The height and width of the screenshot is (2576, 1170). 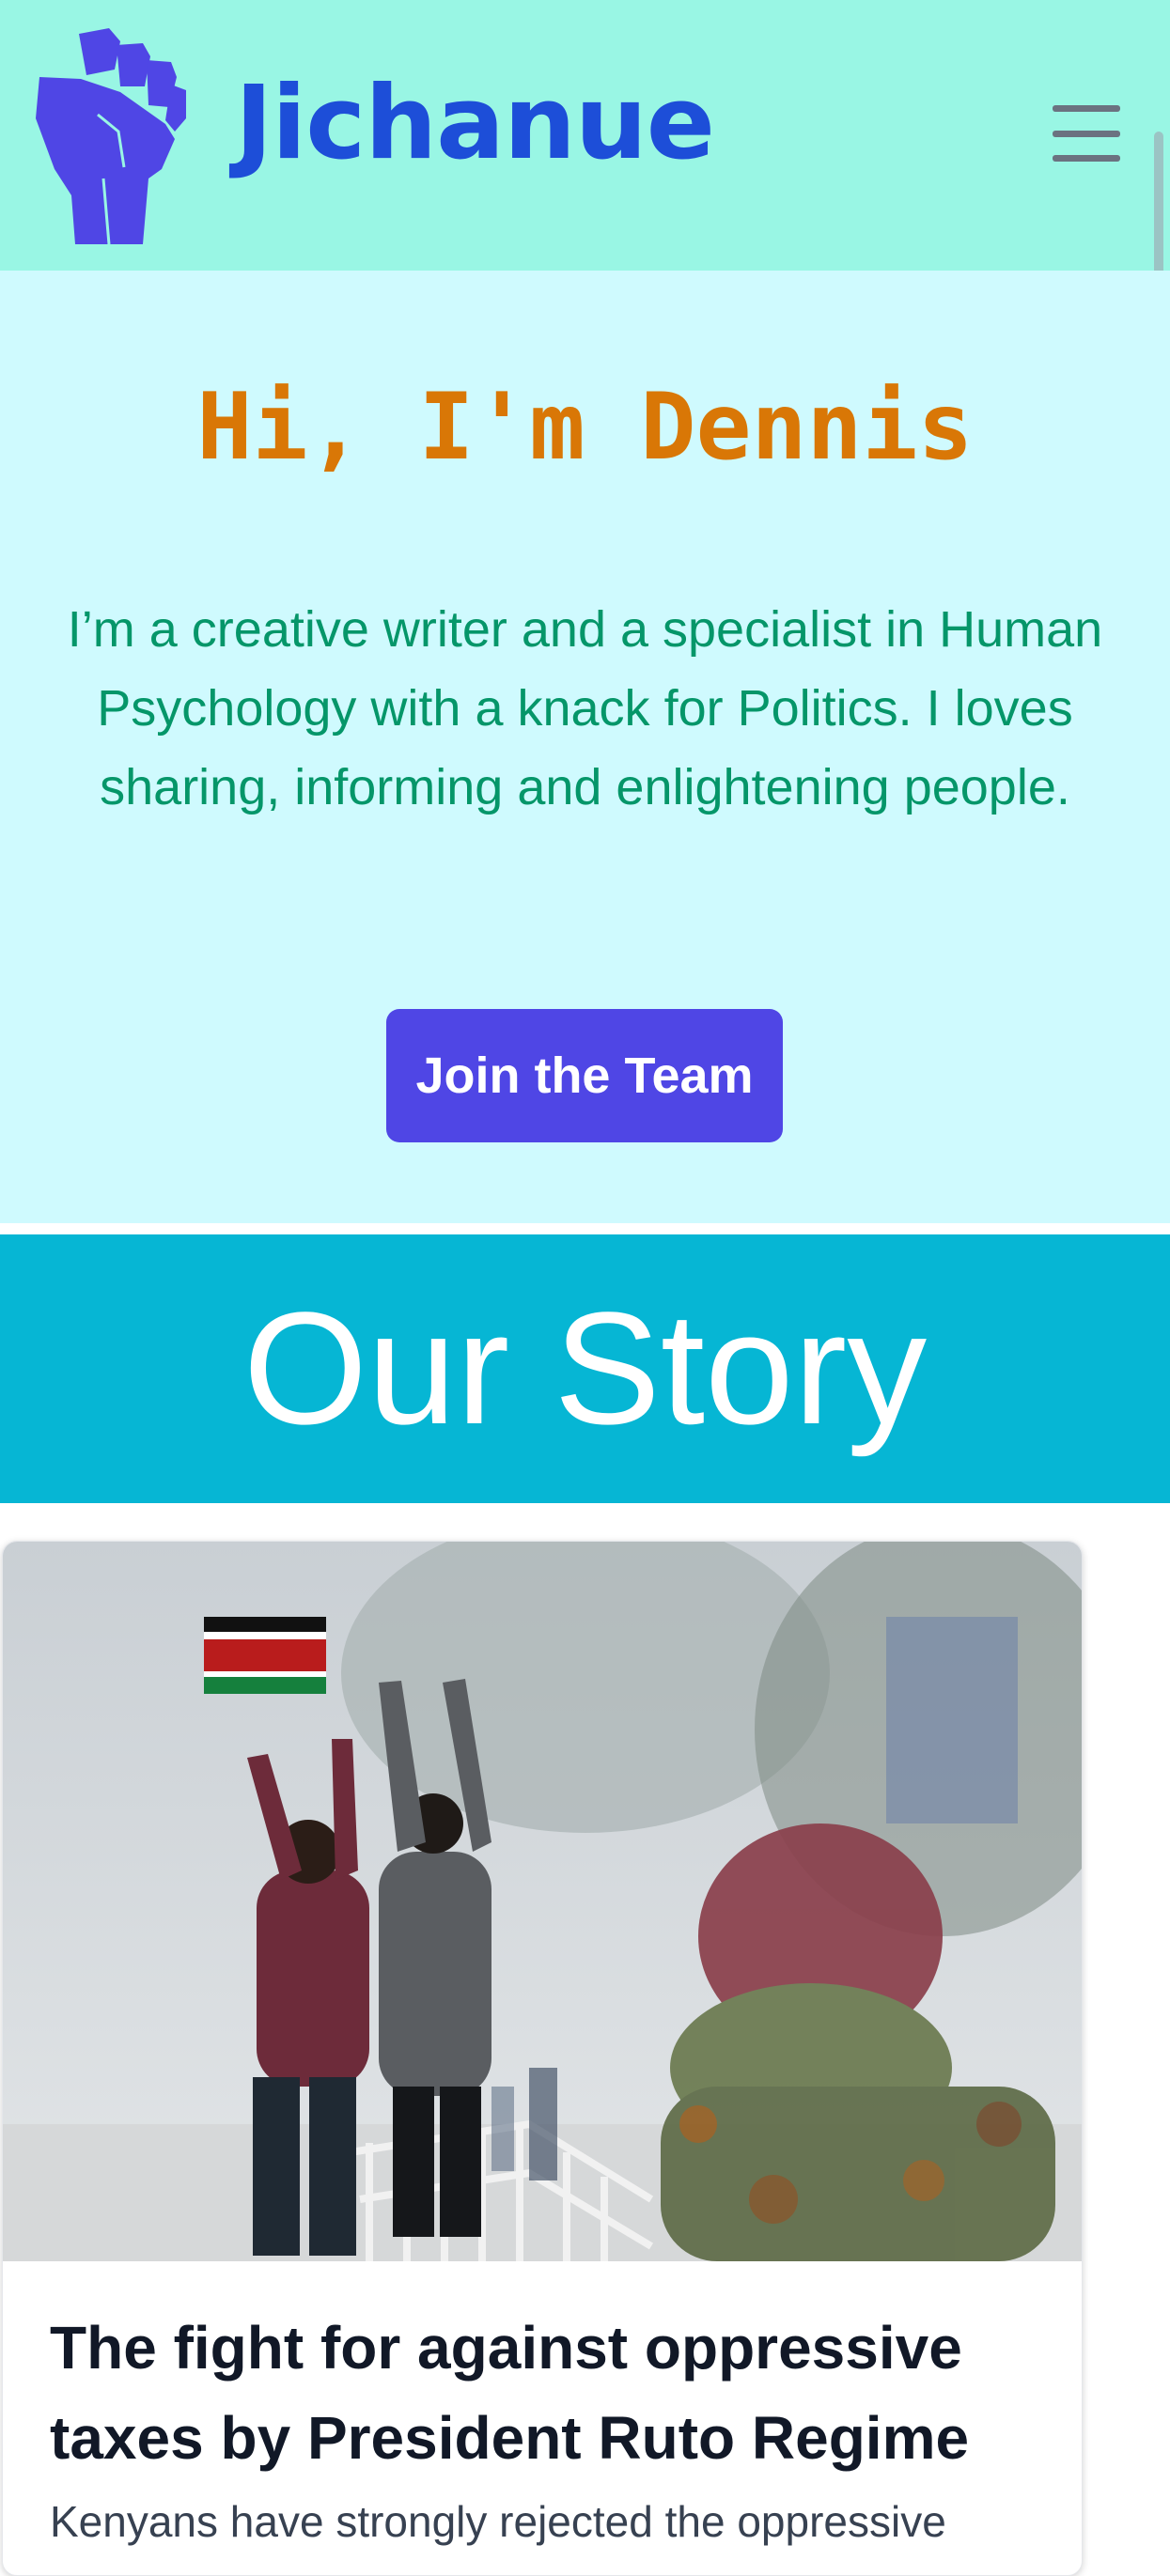 I want to click on story-heading: Our Story, so click(x=585, y=1369).